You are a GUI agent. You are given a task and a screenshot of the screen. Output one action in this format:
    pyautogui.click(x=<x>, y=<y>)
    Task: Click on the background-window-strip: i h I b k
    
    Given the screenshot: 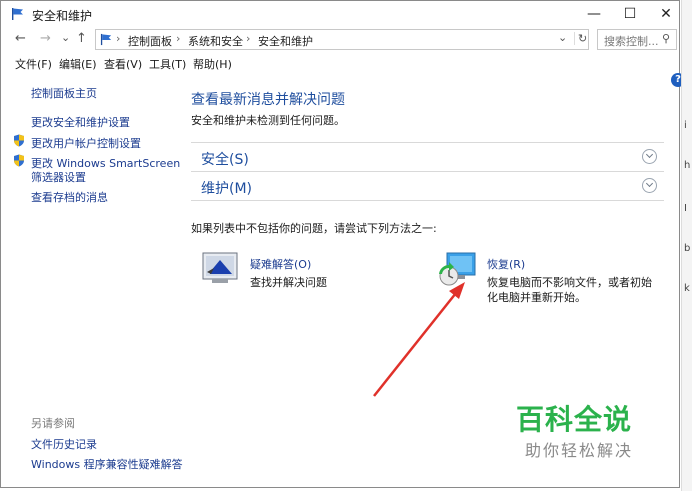 What is the action you would take?
    pyautogui.click(x=686, y=245)
    